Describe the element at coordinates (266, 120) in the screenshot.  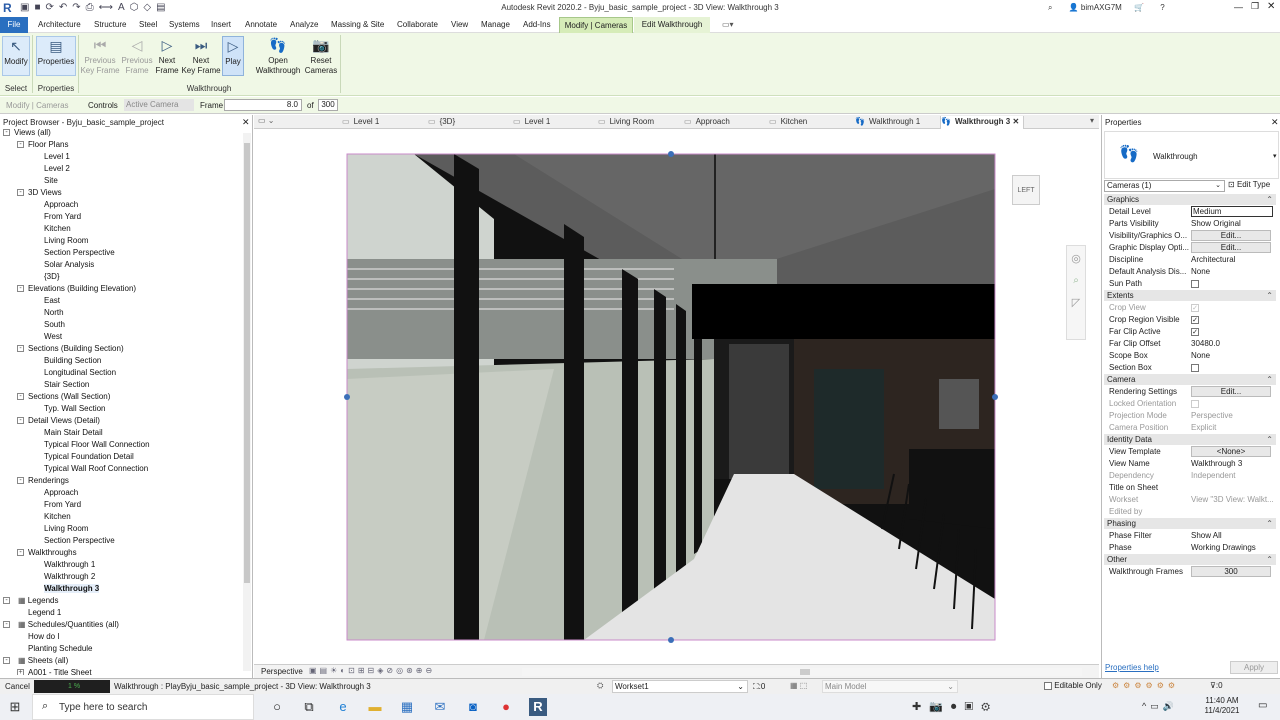
I see `tabs-menu-icon: ▭ ⌄` at that location.